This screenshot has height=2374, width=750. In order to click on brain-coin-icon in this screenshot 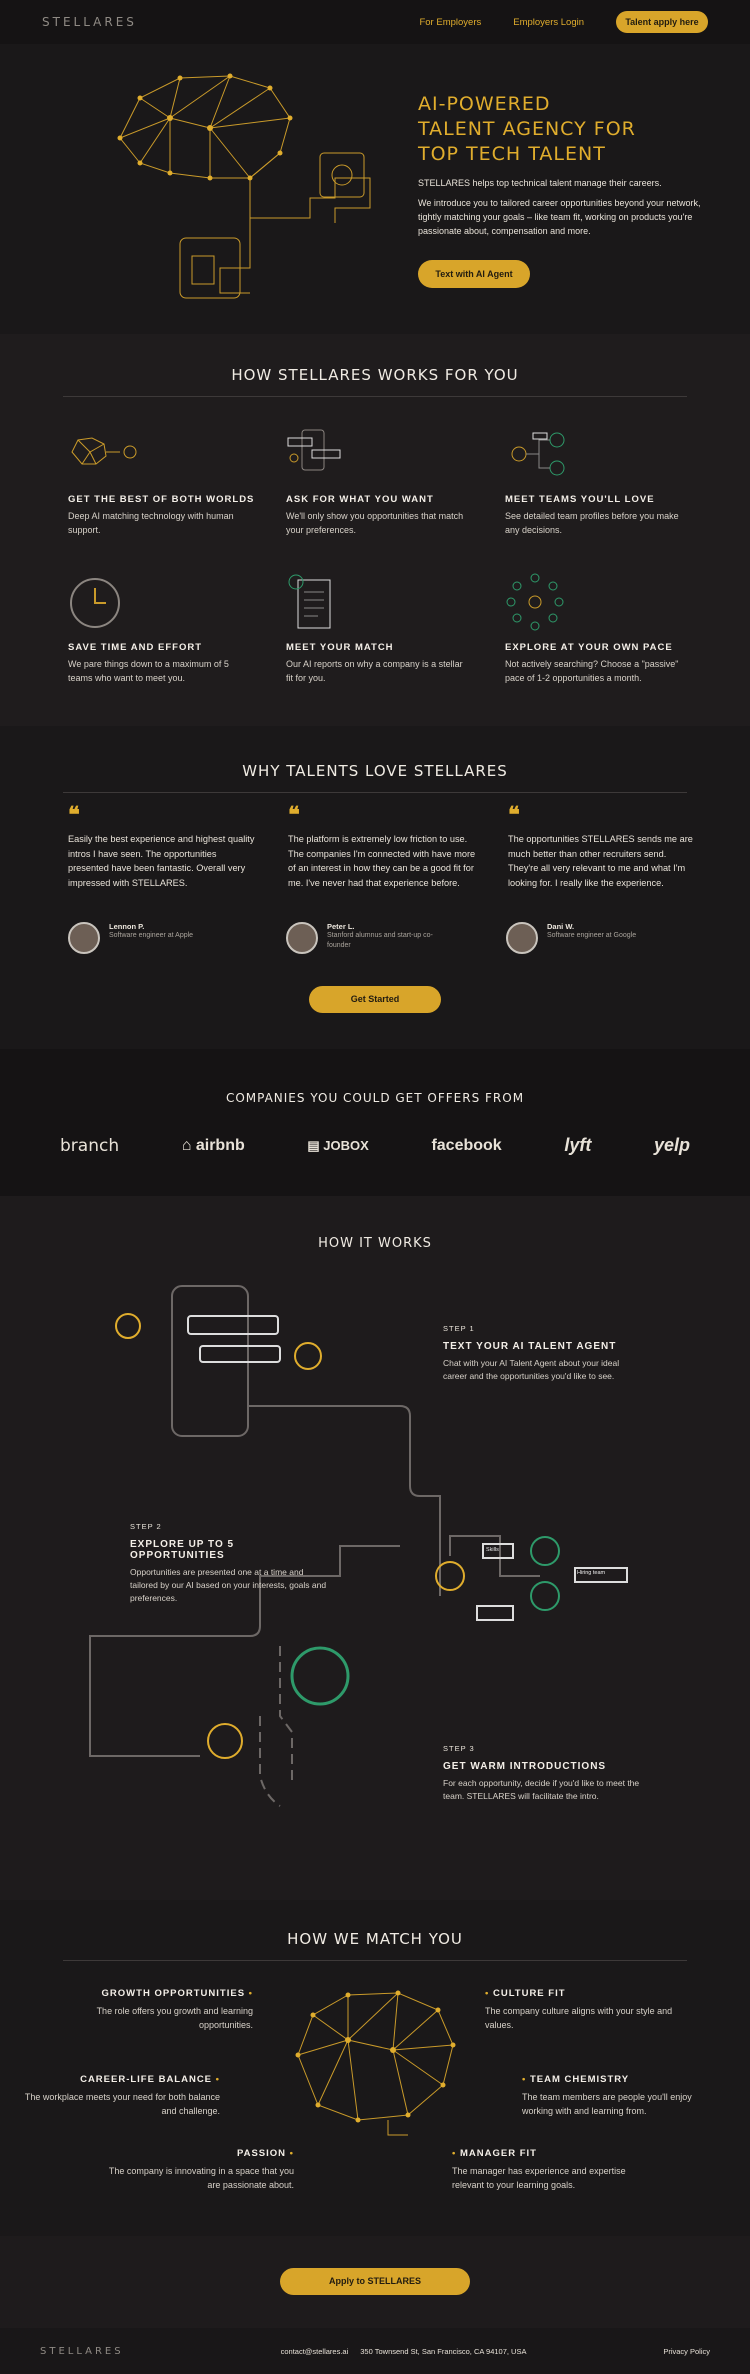, I will do `click(104, 451)`.